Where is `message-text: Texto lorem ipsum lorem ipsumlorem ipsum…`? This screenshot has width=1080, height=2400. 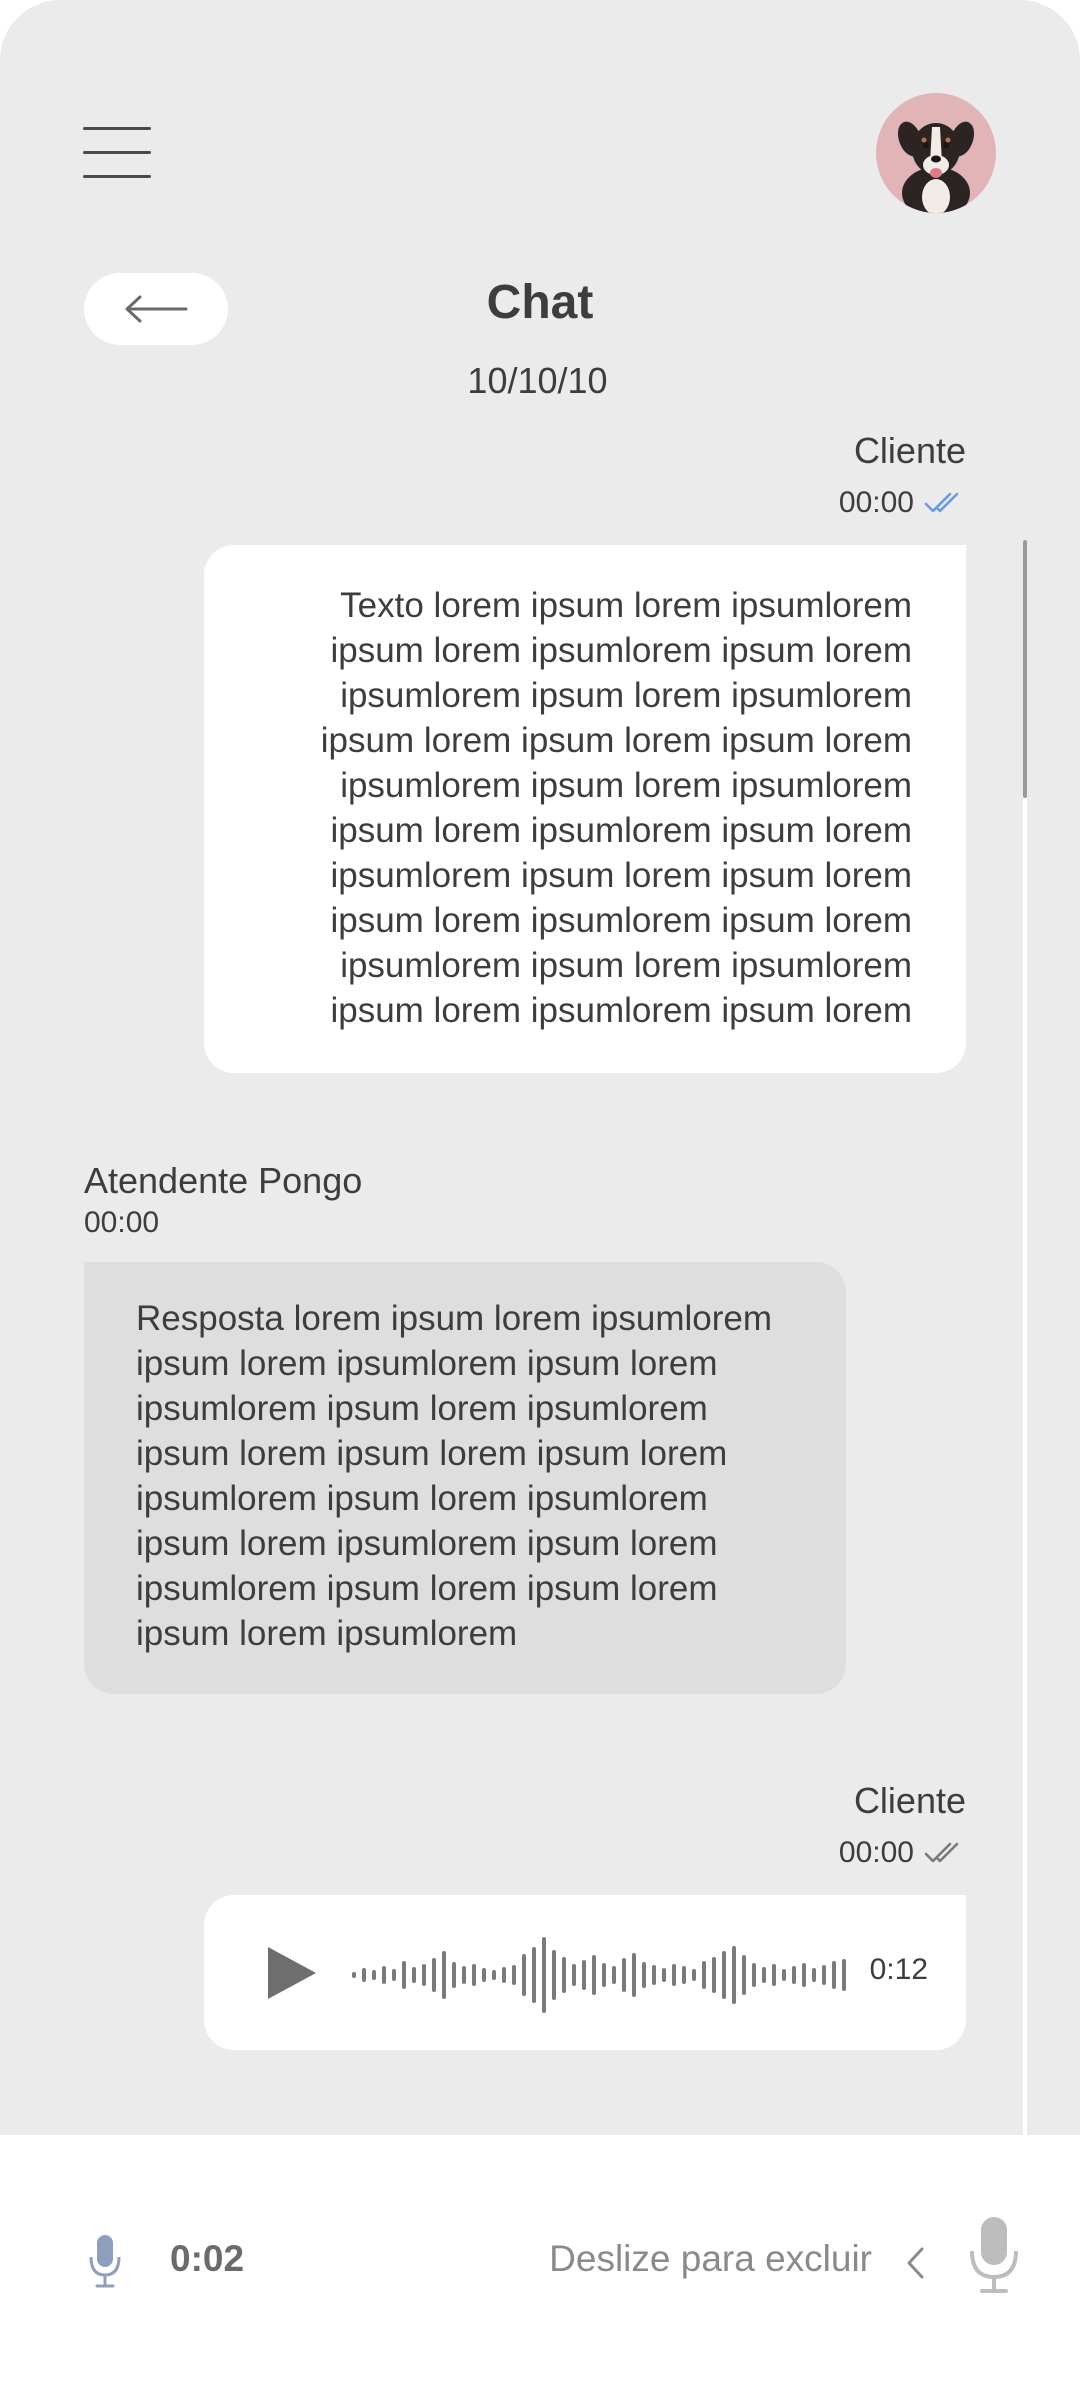
message-text: Texto lorem ipsum lorem ipsumlorem ipsum… is located at coordinates (616, 808).